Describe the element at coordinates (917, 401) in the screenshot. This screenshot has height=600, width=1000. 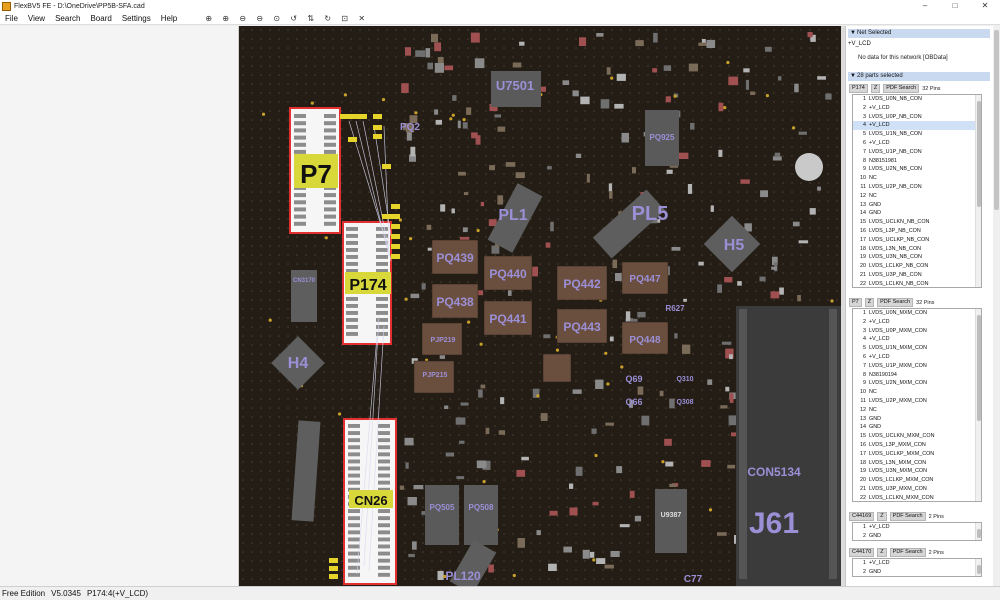
I see `pin-row: 11 LVDS_U2P_MXM_CON` at that location.